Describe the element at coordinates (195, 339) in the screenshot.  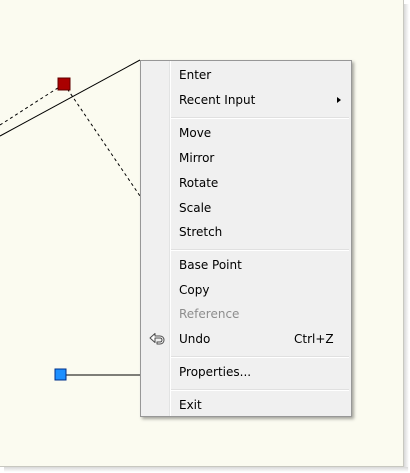
I see `menu-item-label: Undo` at that location.